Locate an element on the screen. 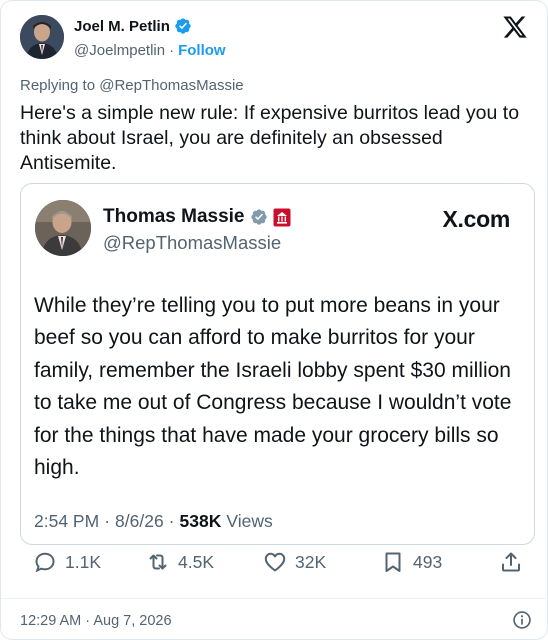  quoted-author-avatar is located at coordinates (63, 228).